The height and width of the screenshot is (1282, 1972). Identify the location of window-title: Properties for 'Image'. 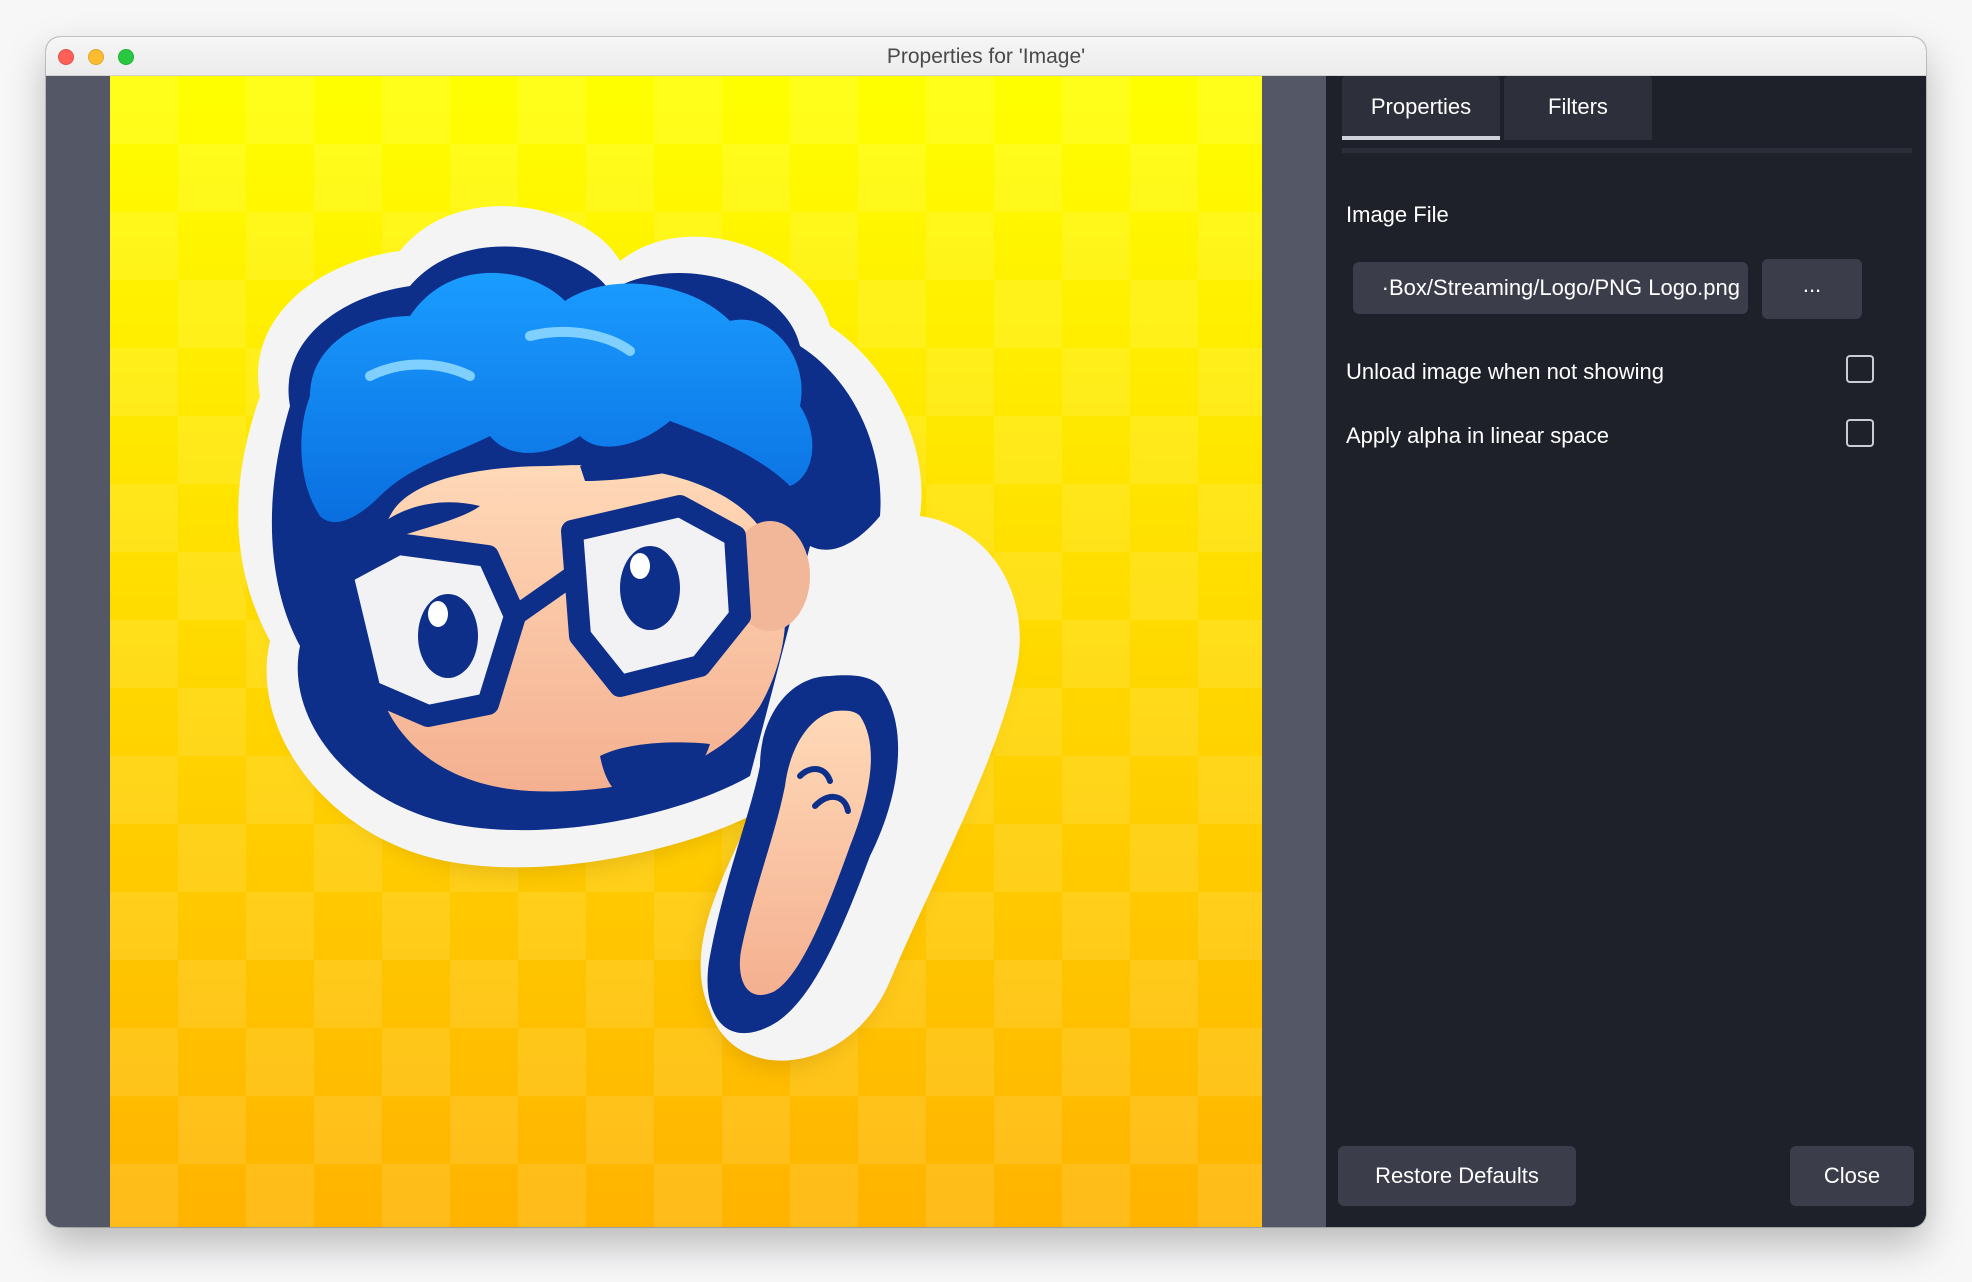
(986, 56).